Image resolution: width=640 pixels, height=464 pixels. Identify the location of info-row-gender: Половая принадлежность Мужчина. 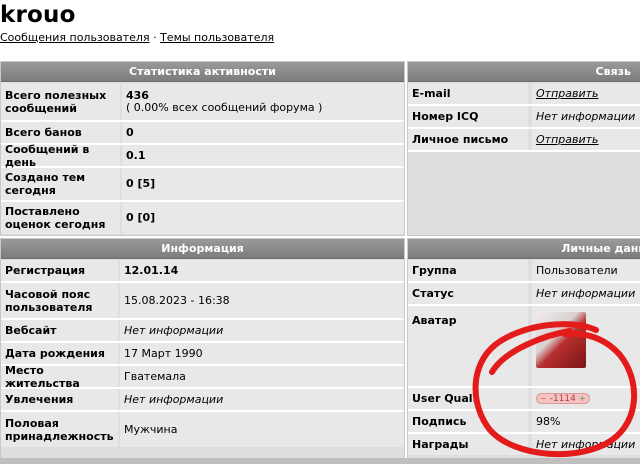
(202, 429).